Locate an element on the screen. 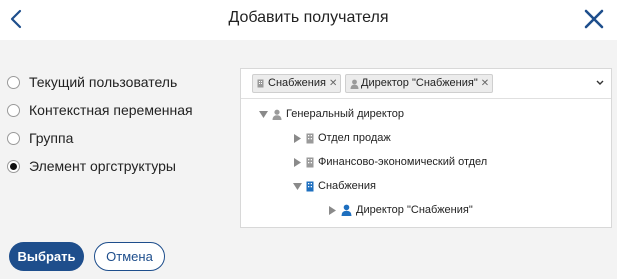  tag-label: Снабжения is located at coordinates (297, 83).